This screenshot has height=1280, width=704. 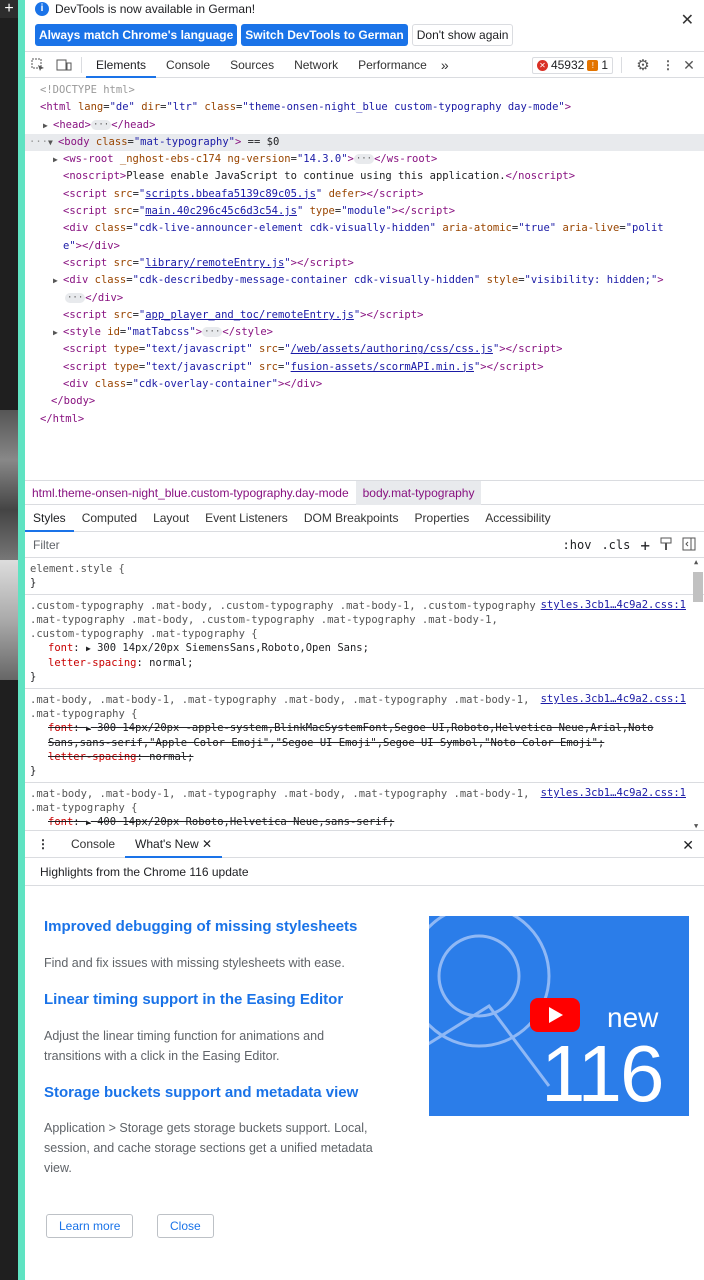 What do you see at coordinates (555, 1015) in the screenshot?
I see `youtube-play-icon` at bounding box center [555, 1015].